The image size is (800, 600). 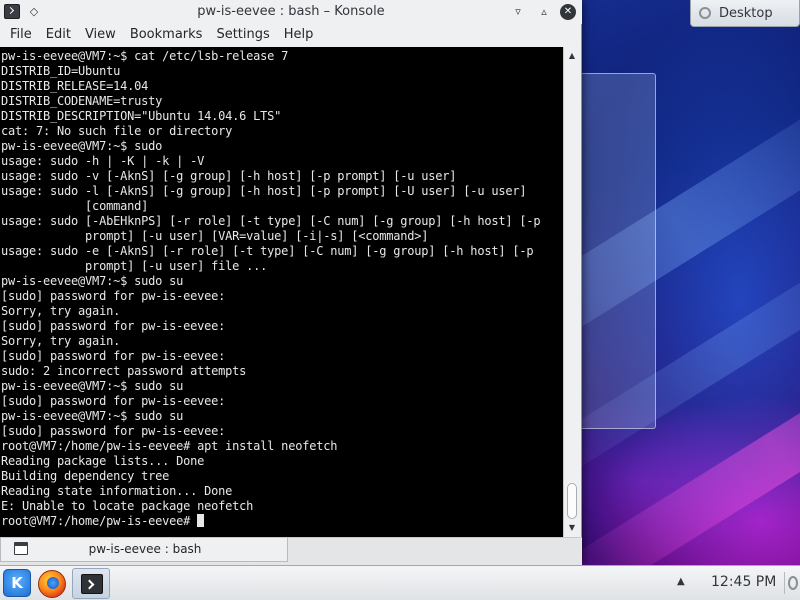 I want to click on terminal-line: pw-is-eevee@VM7:~$ sudo, so click(x=82, y=146).